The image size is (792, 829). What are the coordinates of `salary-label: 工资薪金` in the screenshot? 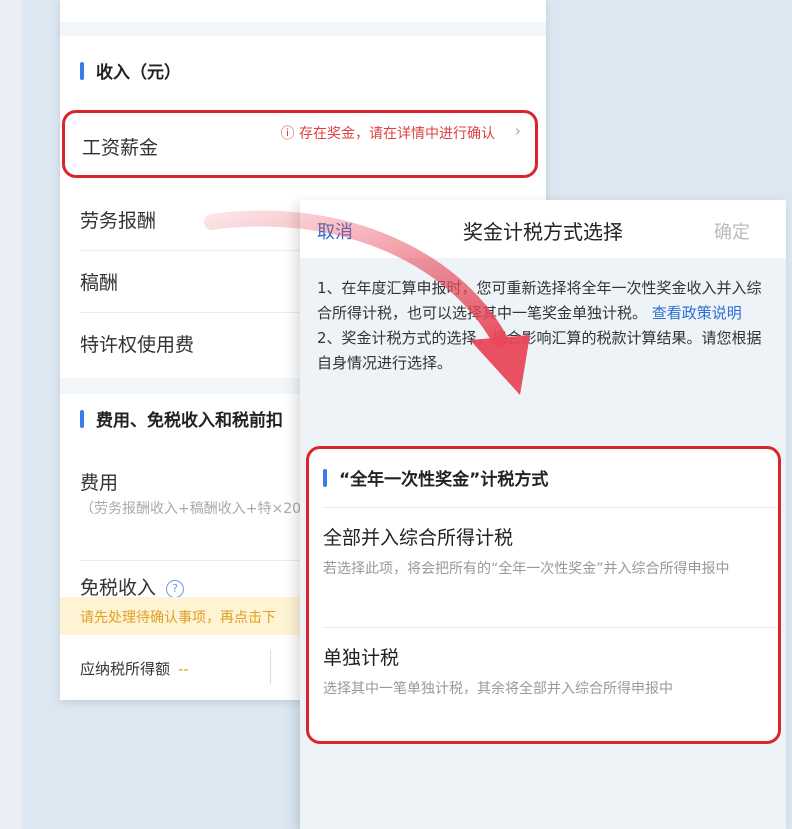 It's located at (120, 148).